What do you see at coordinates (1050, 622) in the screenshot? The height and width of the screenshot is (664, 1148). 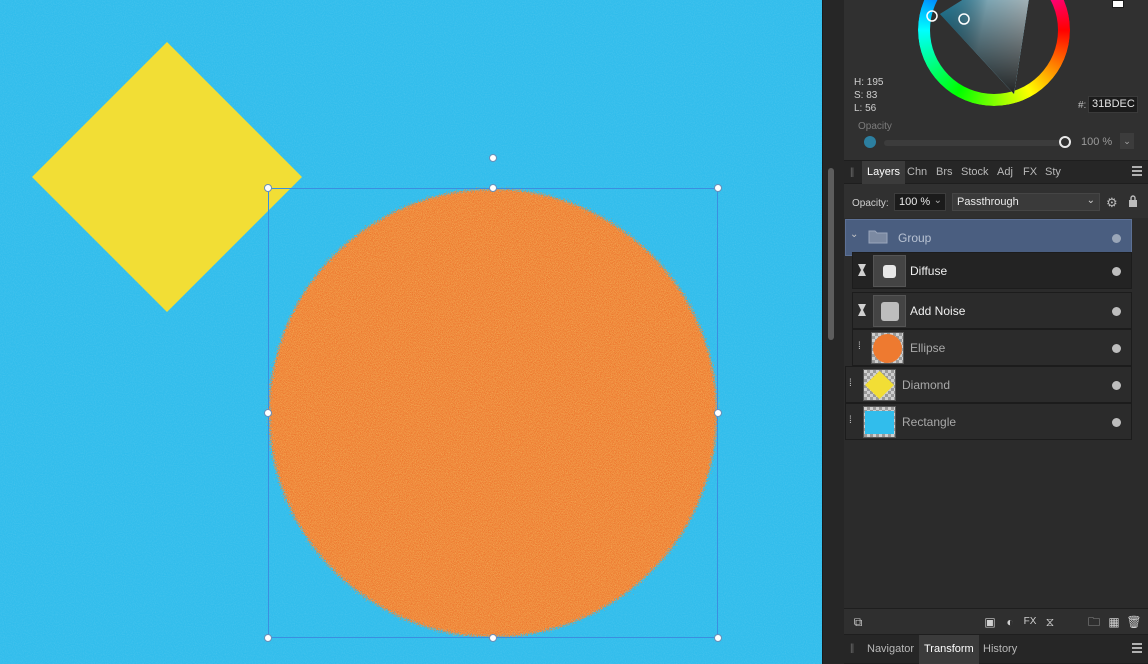 I see `live-filter-icon: ⧖` at bounding box center [1050, 622].